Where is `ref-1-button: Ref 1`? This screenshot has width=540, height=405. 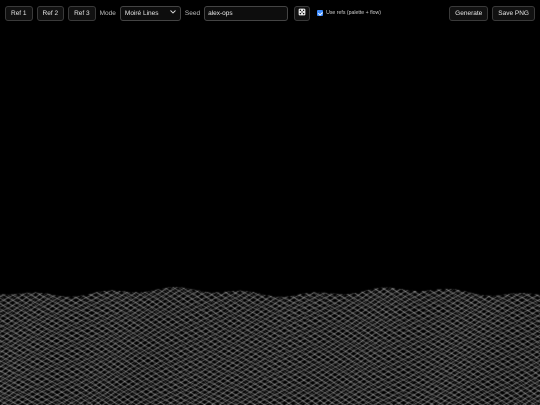 ref-1-button: Ref 1 is located at coordinates (19, 13).